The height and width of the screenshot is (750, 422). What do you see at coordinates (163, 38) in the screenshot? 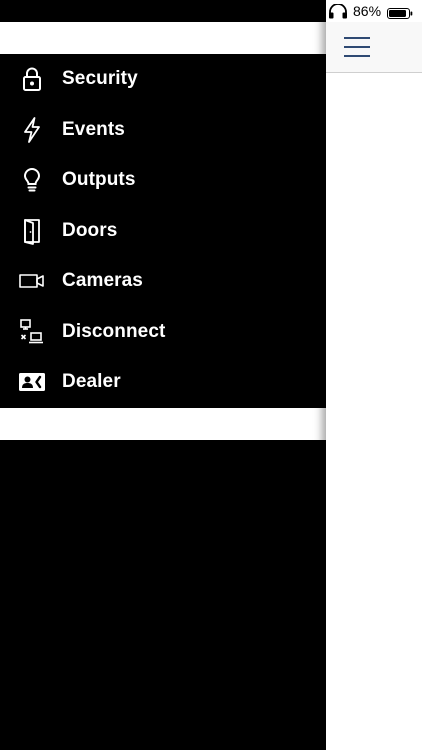
I see `drawer-top-band` at bounding box center [163, 38].